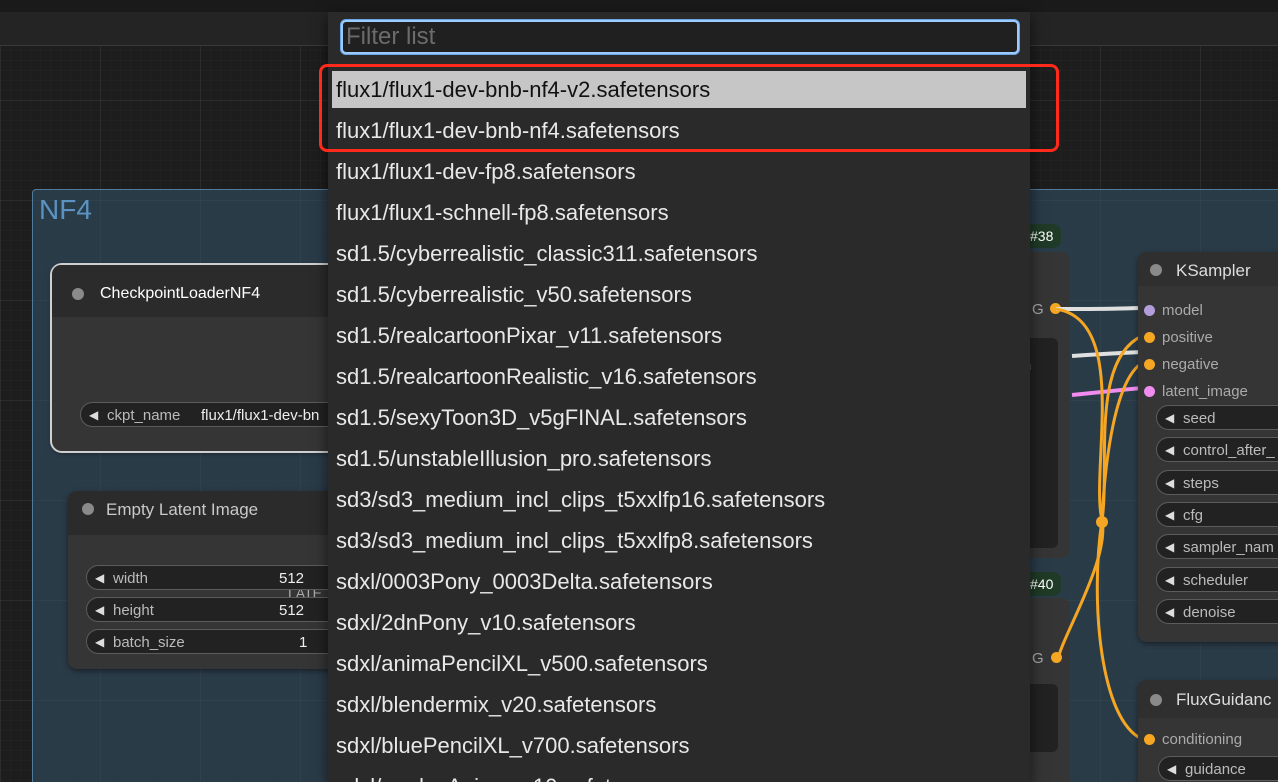 This screenshot has width=1278, height=782. I want to click on node-header: FluxGuidanc, so click(1208, 699).